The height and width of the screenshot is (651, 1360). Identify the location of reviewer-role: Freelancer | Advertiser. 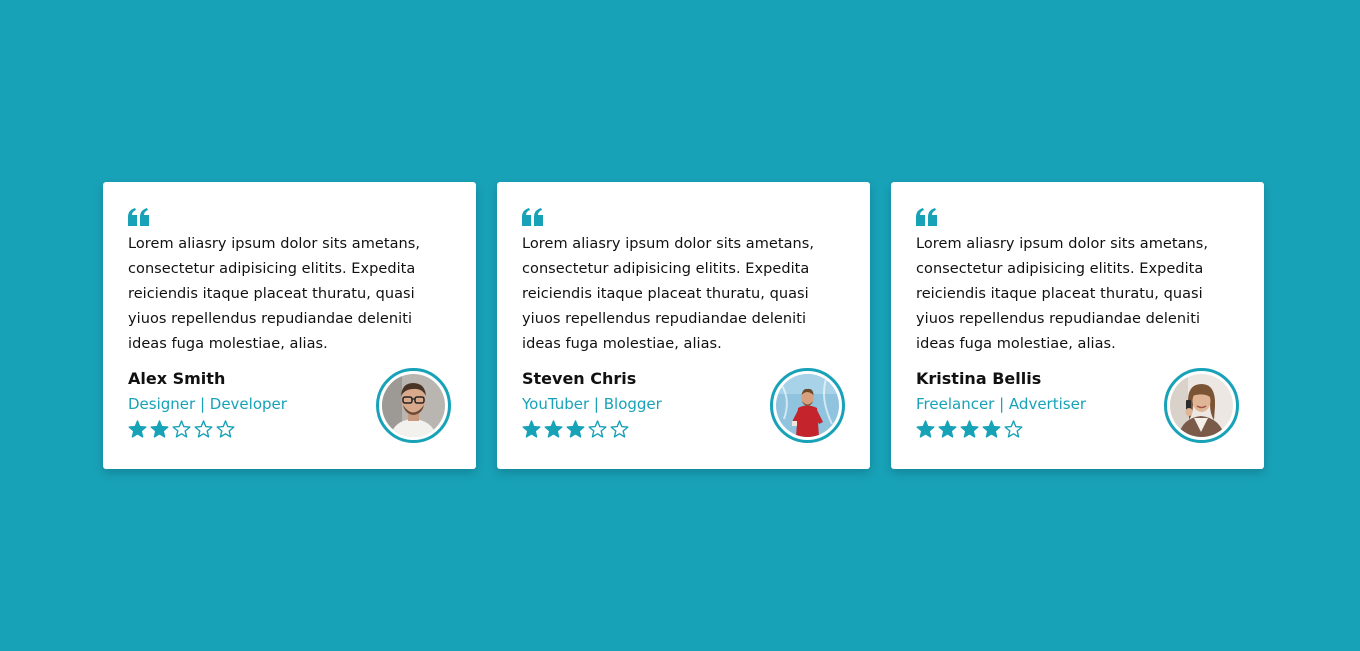
(1001, 404).